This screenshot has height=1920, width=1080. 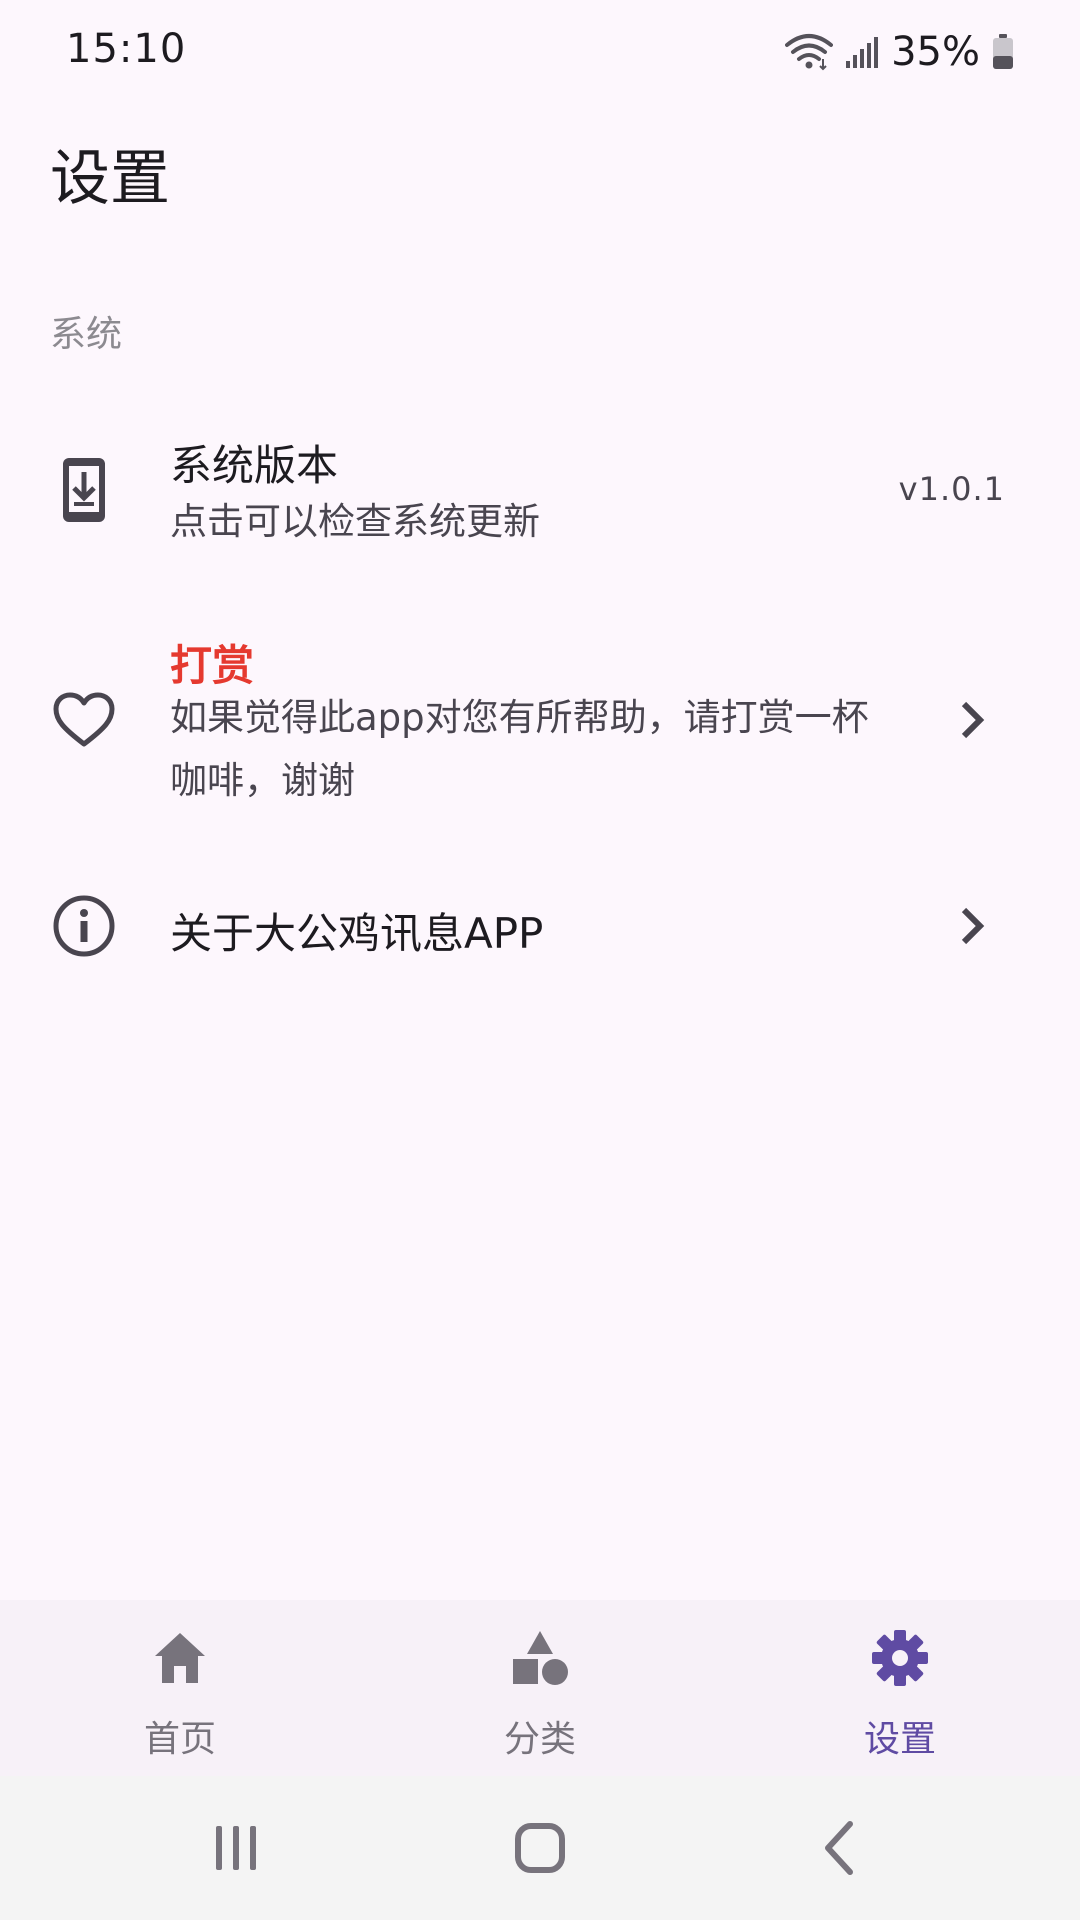 I want to click on phone-download-icon, so click(x=84, y=490).